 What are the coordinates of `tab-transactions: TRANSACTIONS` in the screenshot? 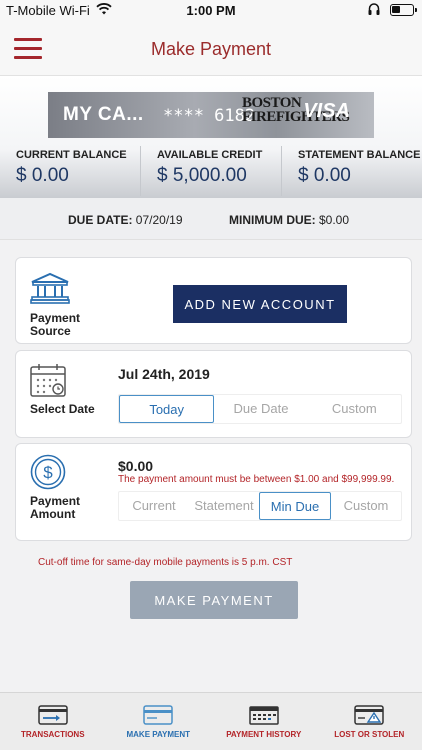 It's located at (53, 721).